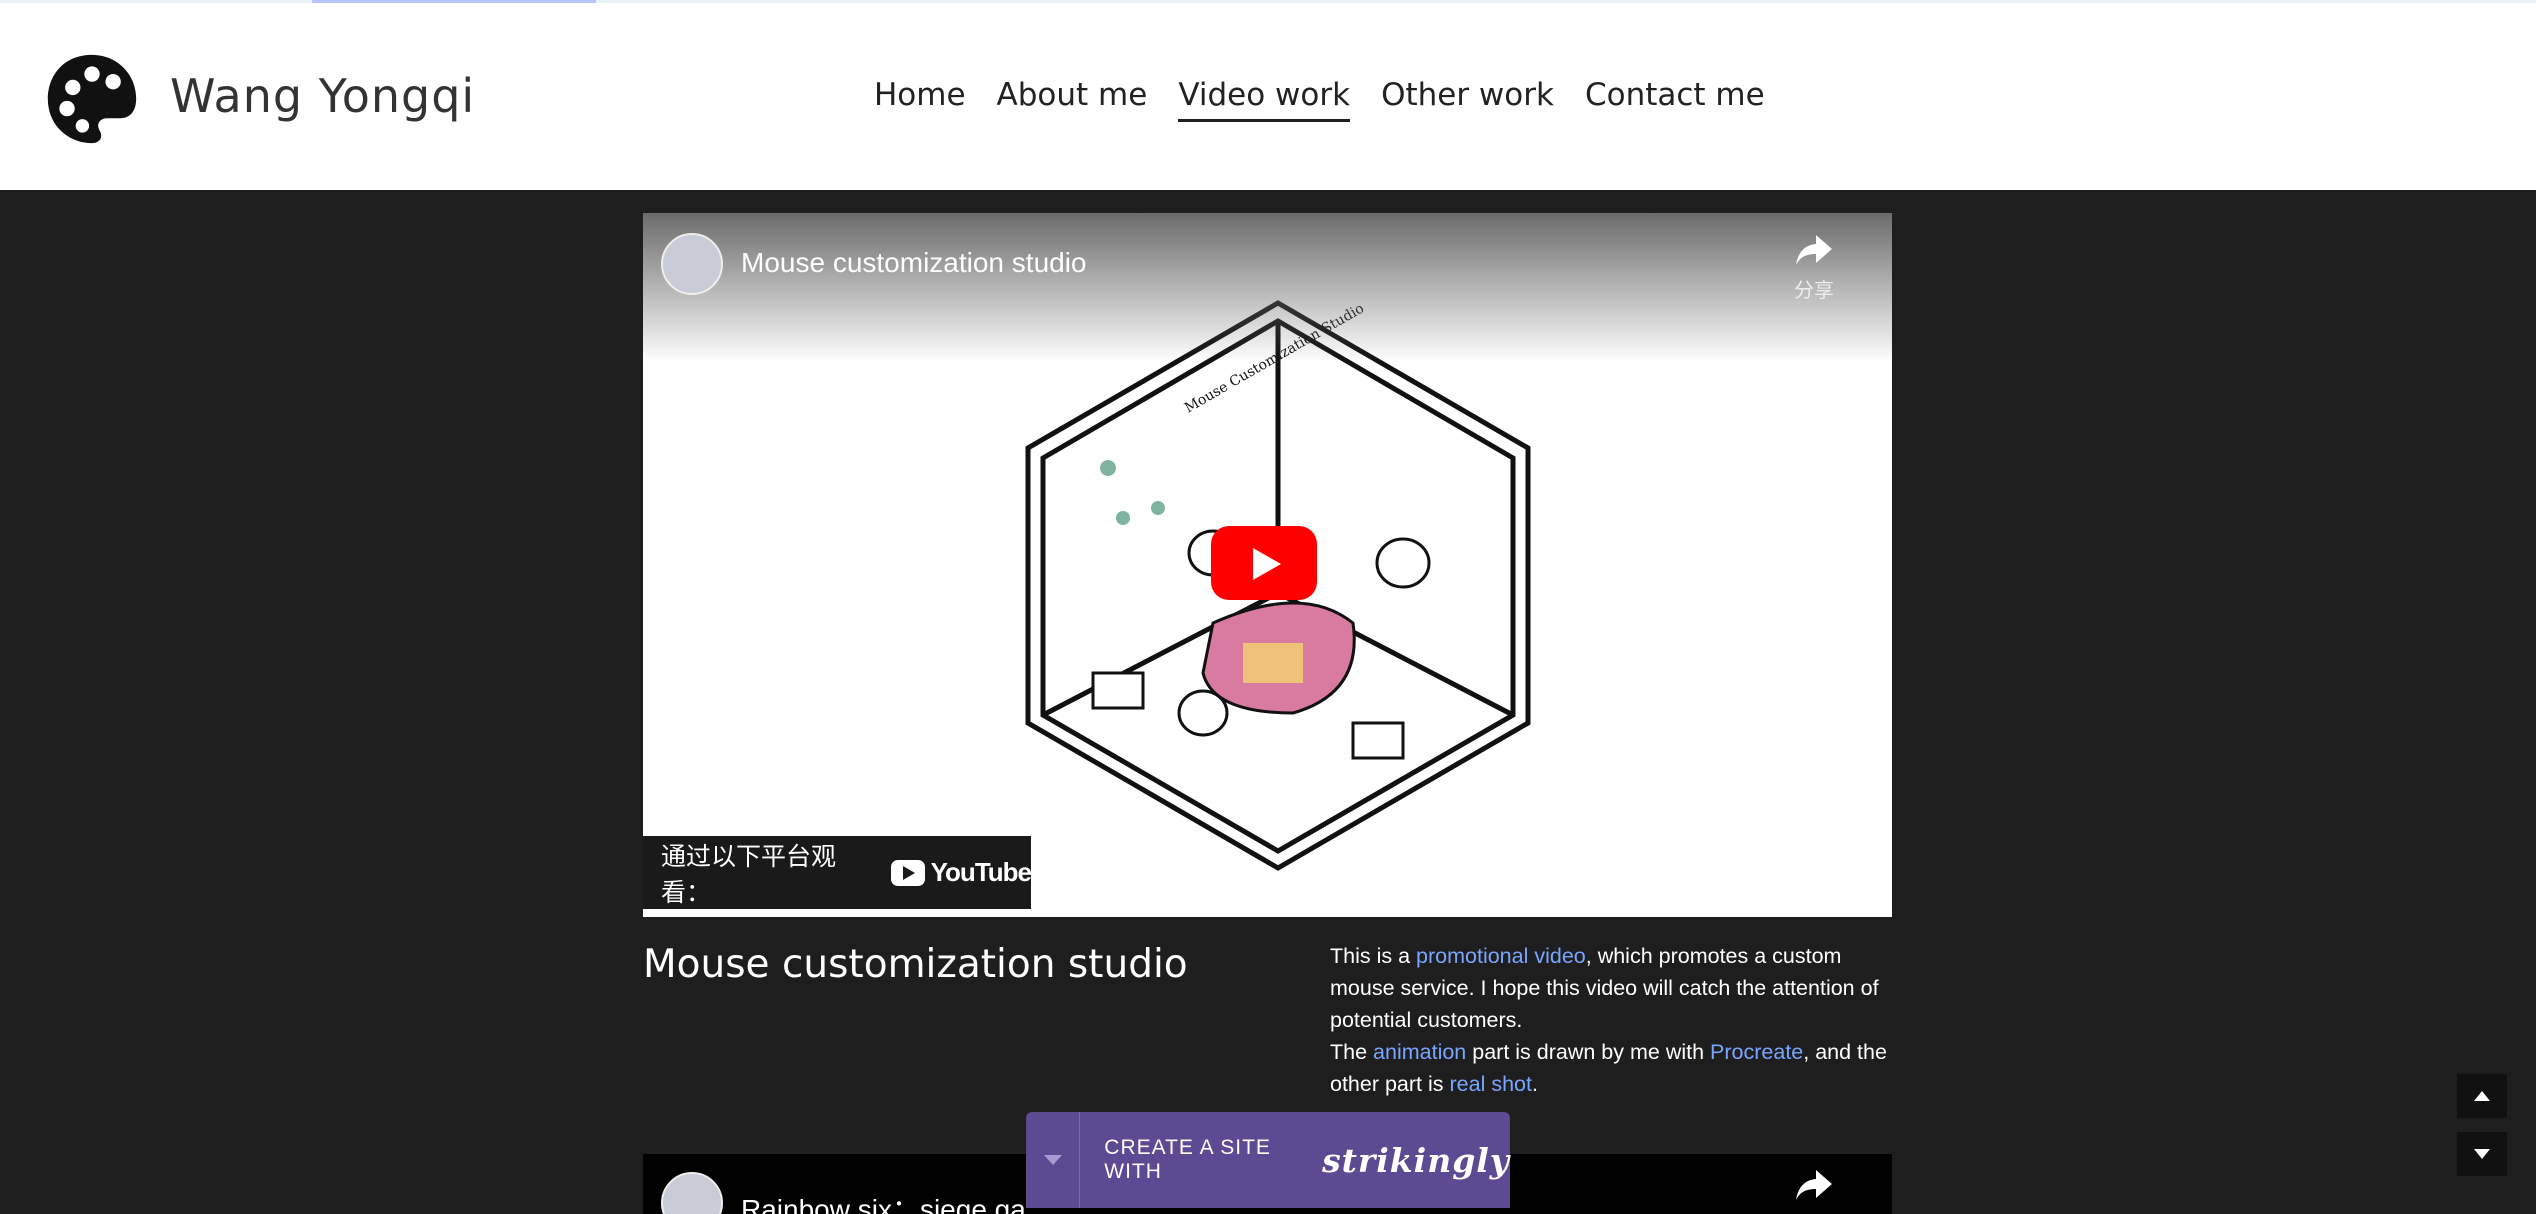 Image resolution: width=2536 pixels, height=1214 pixels. Describe the element at coordinates (1419, 1052) in the screenshot. I see `animation-link: animation` at that location.